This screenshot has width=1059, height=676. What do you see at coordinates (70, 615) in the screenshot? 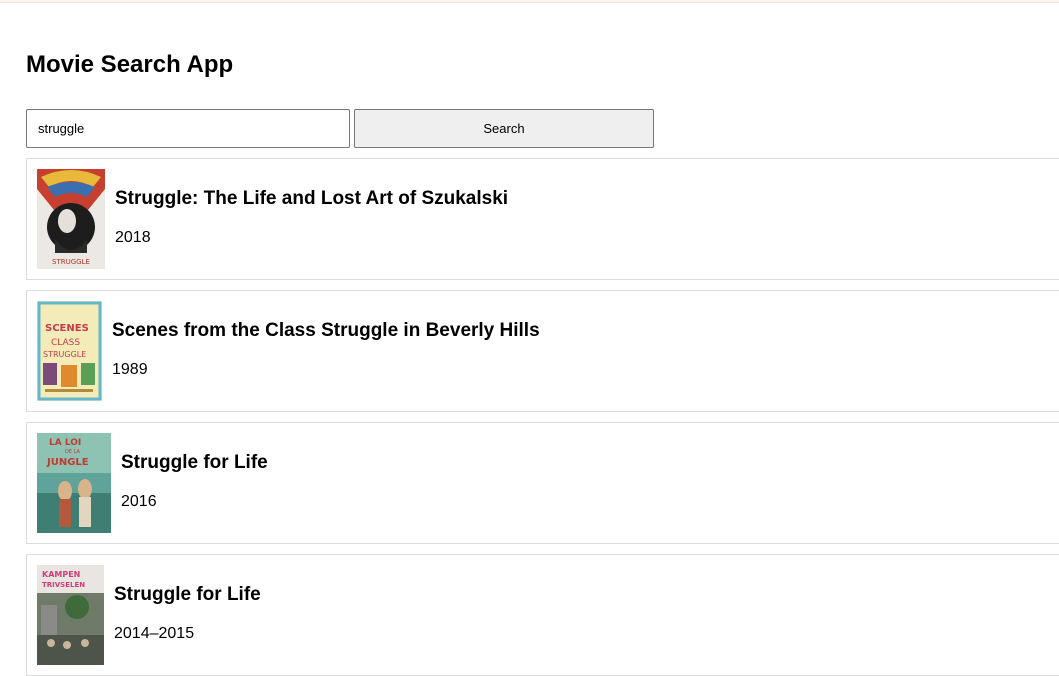
I see `movie-poster: KAMPEN TRIVSELEN` at bounding box center [70, 615].